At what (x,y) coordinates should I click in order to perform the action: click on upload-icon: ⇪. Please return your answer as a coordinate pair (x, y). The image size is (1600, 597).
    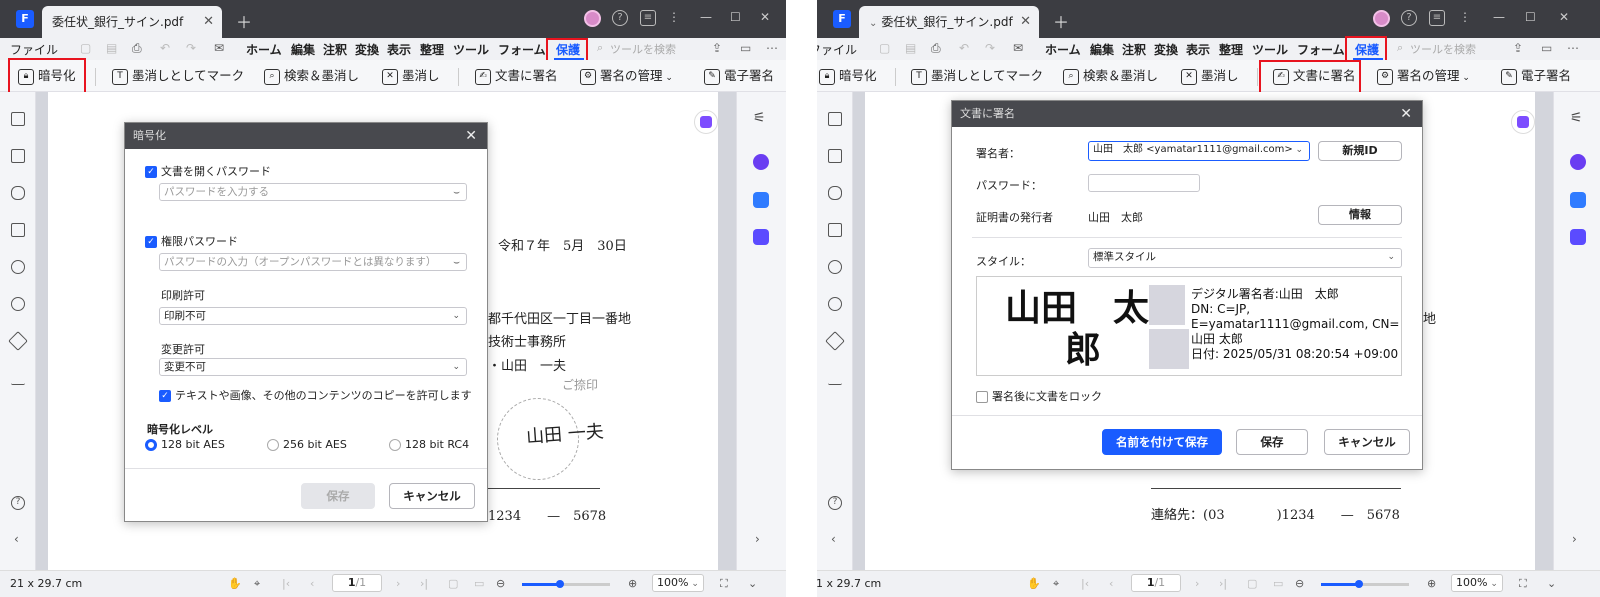
    Looking at the image, I should click on (717, 48).